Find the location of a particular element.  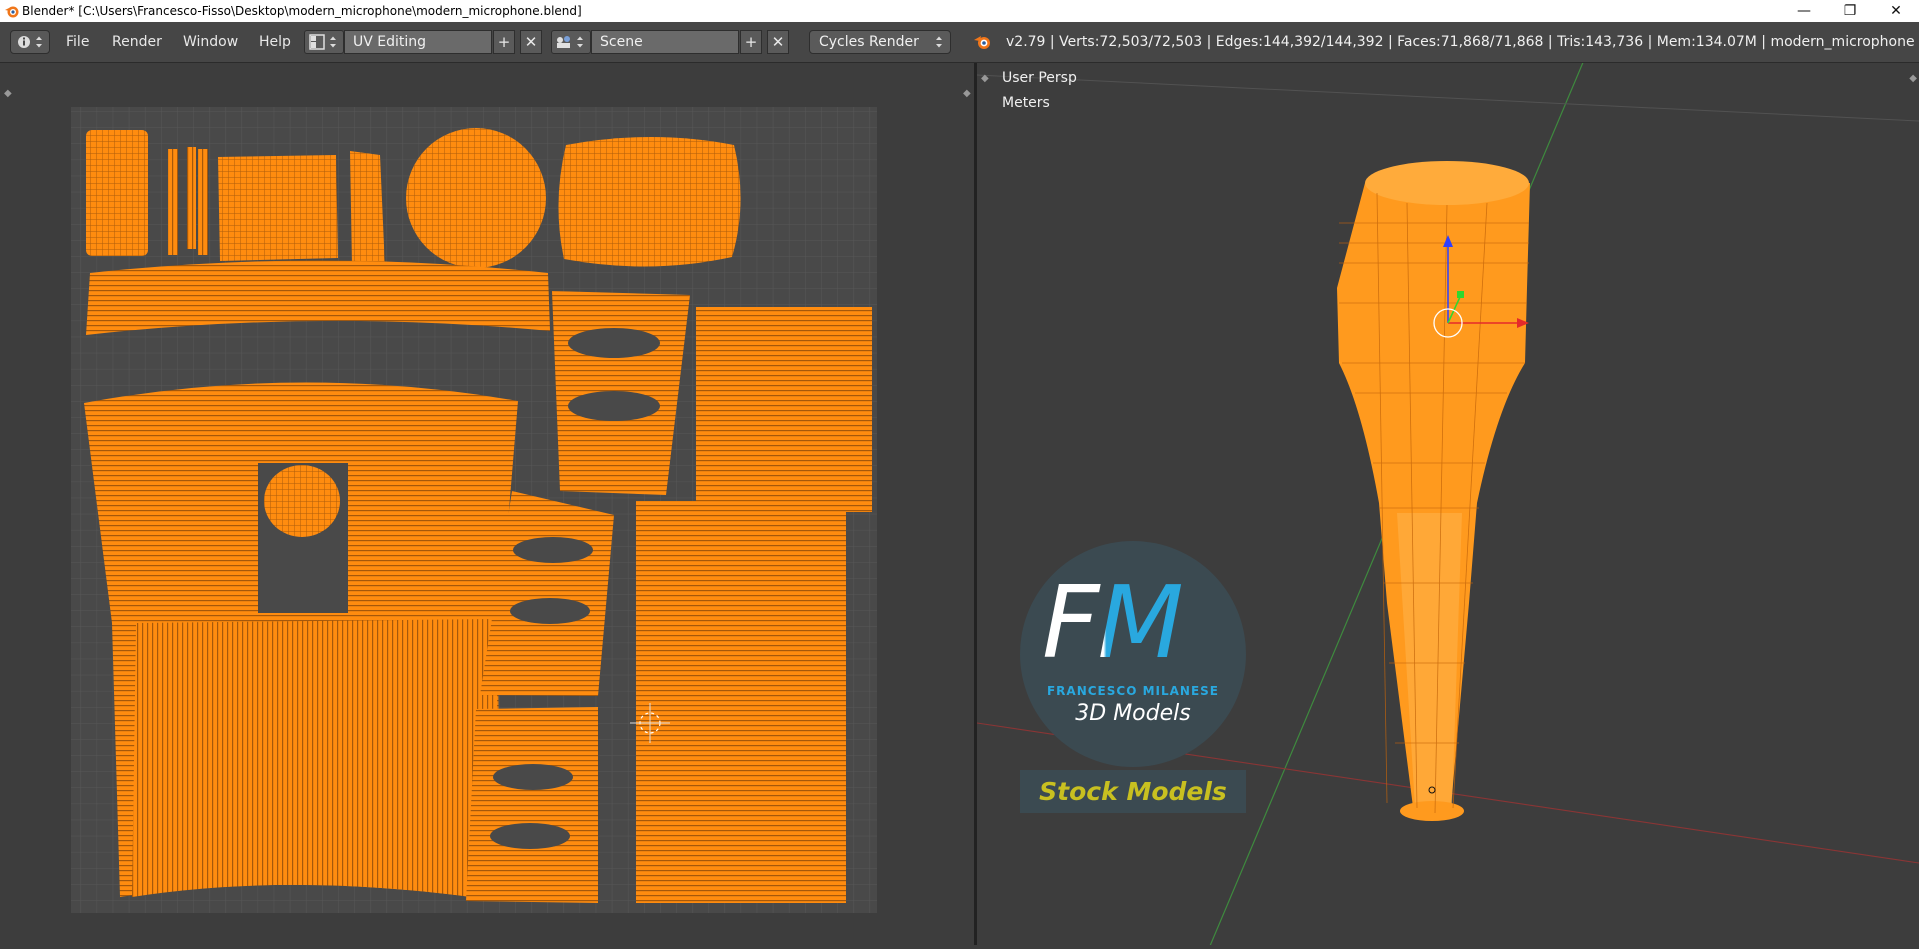

y-axis-handle-icon is located at coordinates (1460, 294).